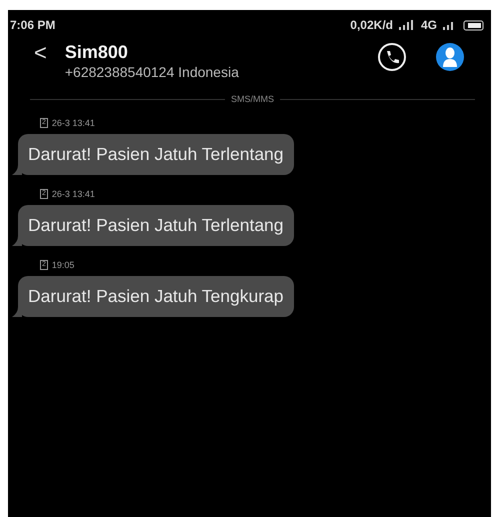 The width and height of the screenshot is (497, 517). I want to click on clock-time: 7:06 PM, so click(33, 25).